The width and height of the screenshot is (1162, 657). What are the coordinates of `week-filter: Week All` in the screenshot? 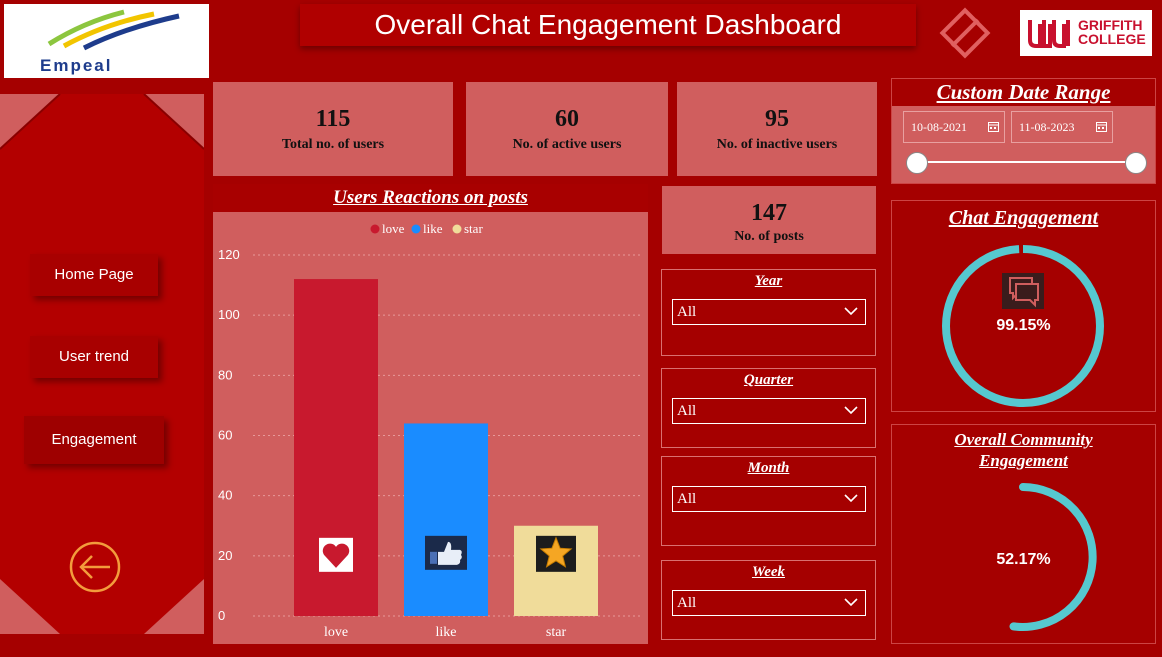 It's located at (768, 600).